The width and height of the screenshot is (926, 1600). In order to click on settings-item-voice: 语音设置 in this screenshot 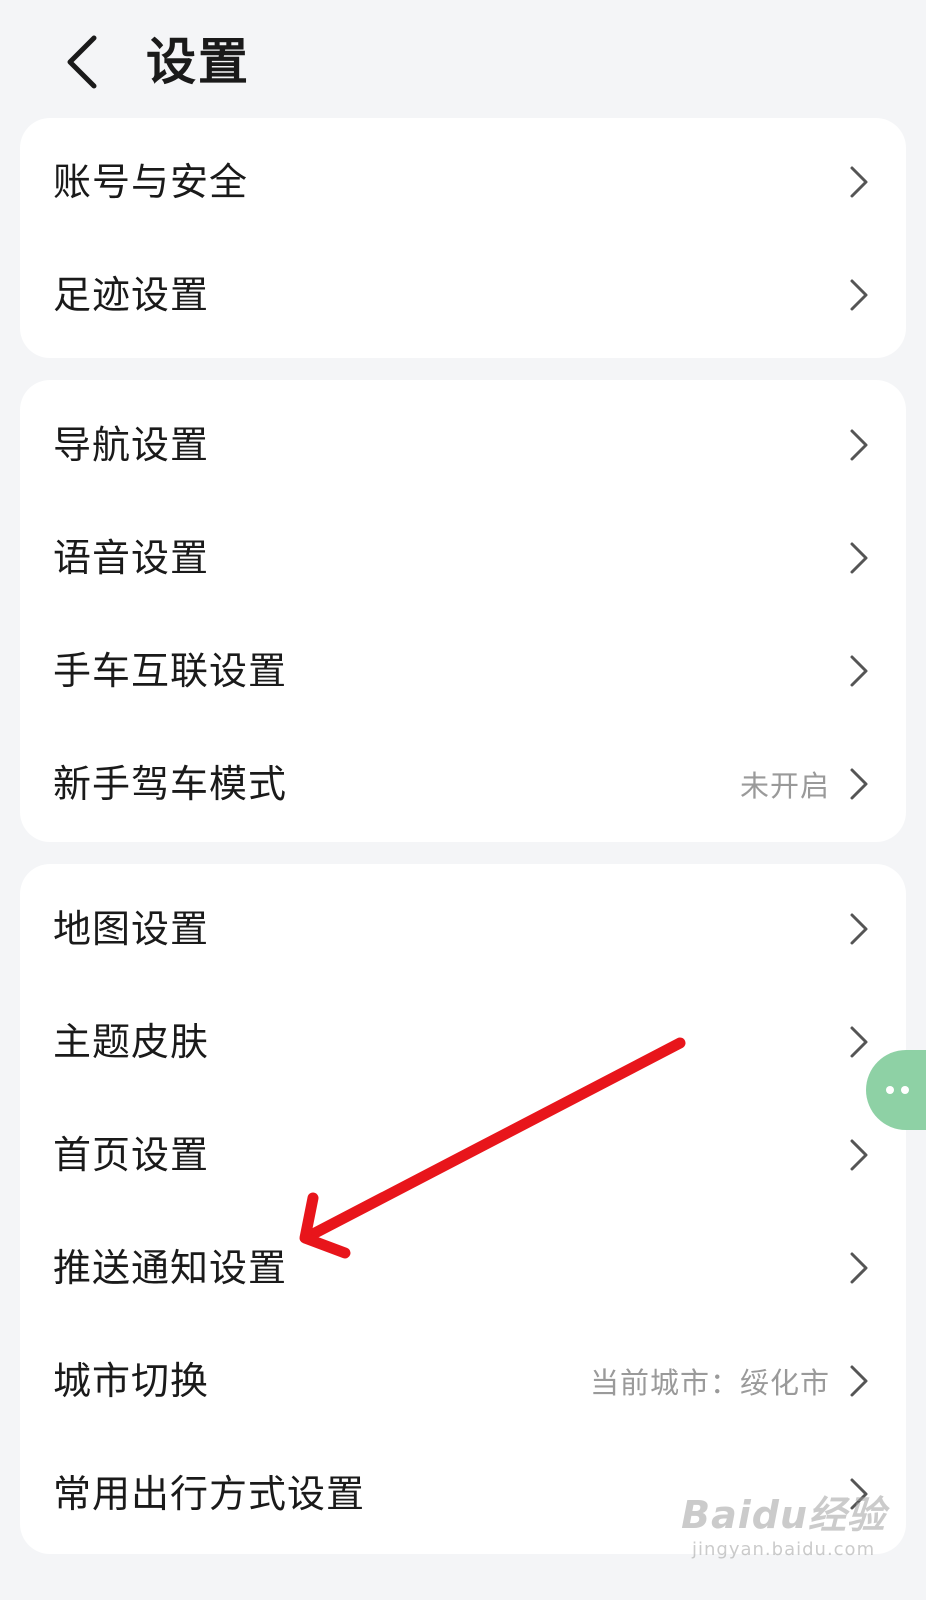, I will do `click(463, 557)`.